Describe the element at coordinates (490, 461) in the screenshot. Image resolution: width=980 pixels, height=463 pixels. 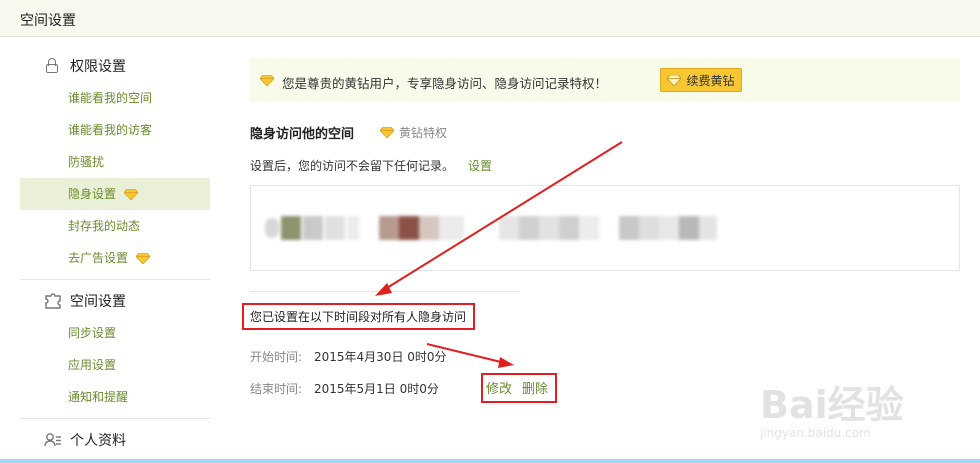
I see `bottom-border` at that location.